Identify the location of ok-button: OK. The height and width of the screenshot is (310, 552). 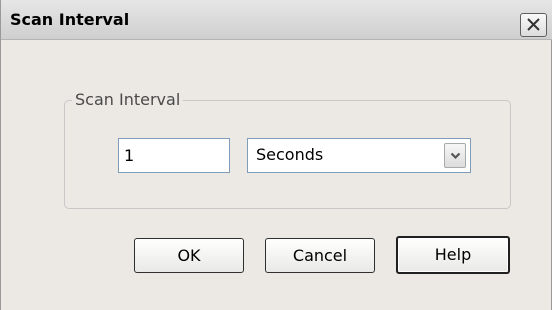
(189, 255).